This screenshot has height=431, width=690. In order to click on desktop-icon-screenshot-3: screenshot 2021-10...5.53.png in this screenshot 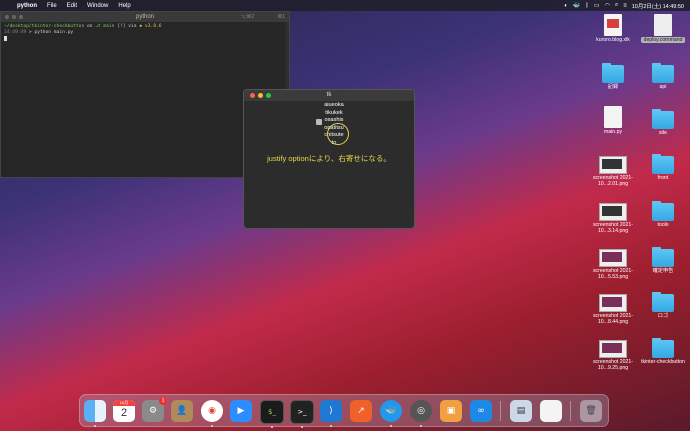, I will do `click(613, 264)`.